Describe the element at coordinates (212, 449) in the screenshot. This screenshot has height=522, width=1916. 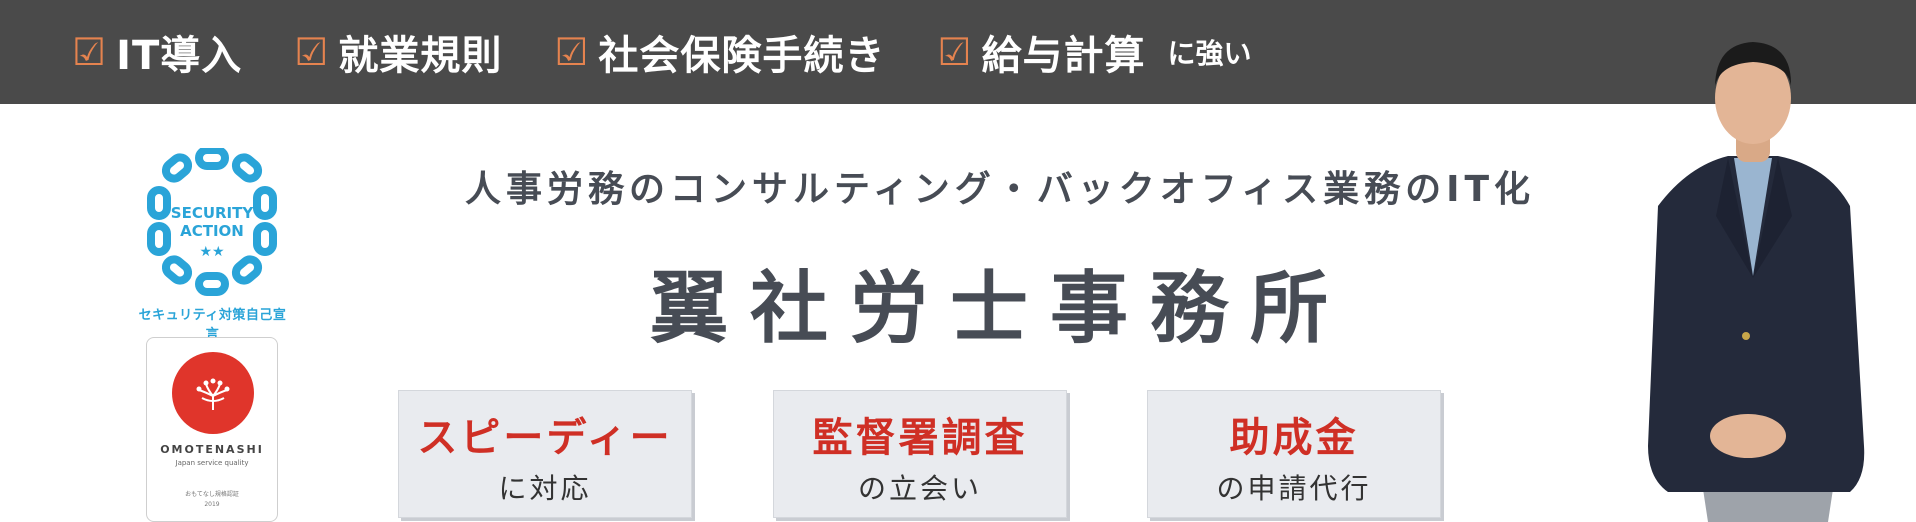
I see `omotenashi-brand: OMOTENASHI` at that location.